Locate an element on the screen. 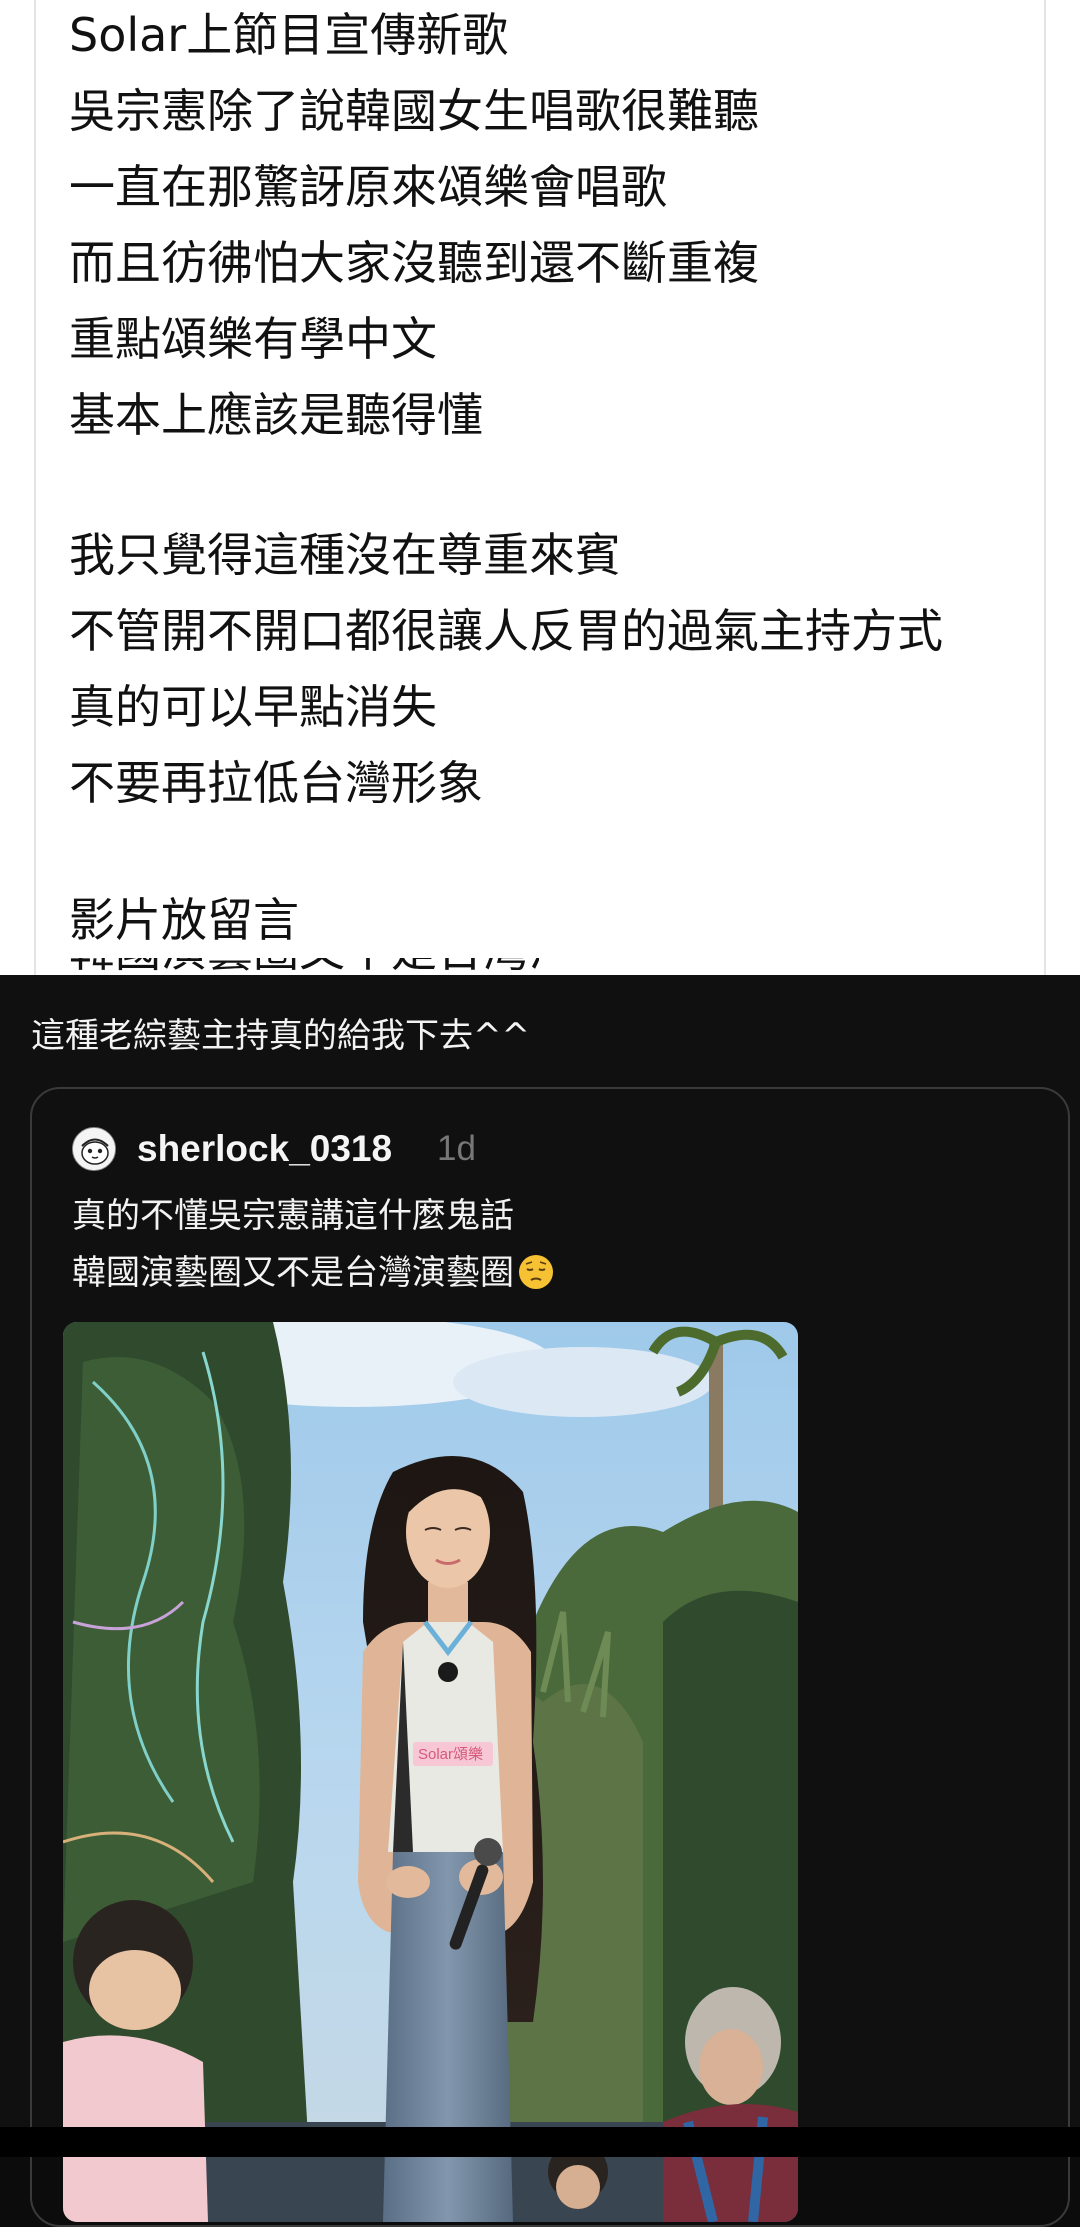  post-timestamp: 1d is located at coordinates (456, 1148).